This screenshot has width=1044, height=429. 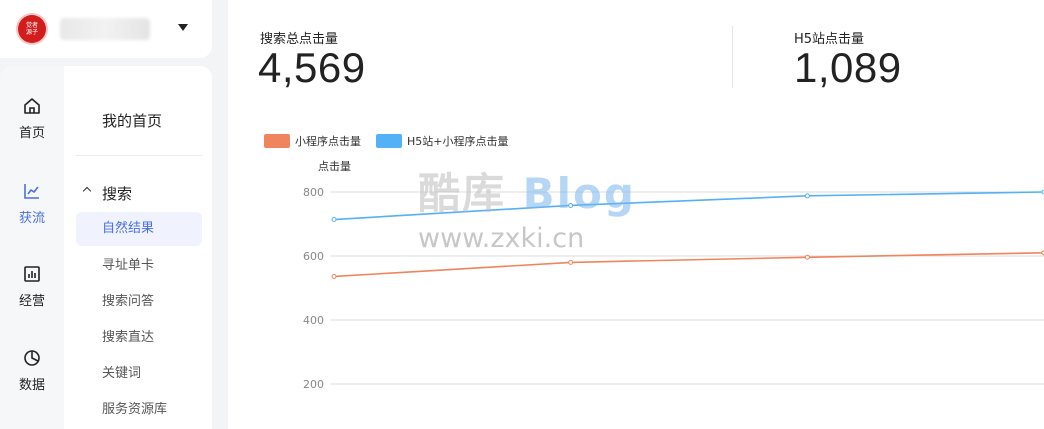 What do you see at coordinates (32, 274) in the screenshot?
I see `bar-chart-icon` at bounding box center [32, 274].